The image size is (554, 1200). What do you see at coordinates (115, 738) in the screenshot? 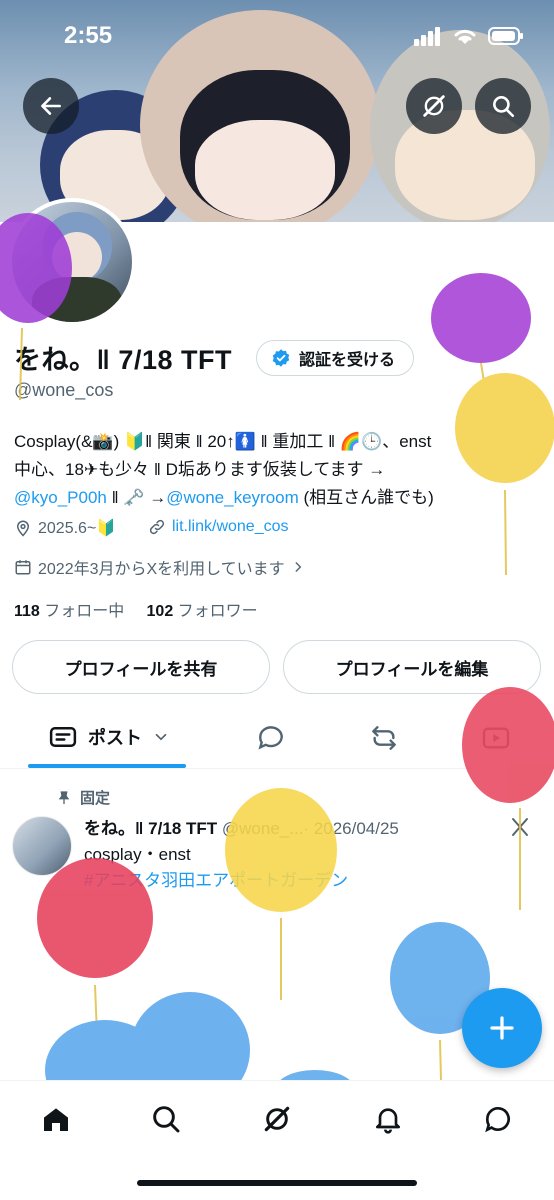
I see `tab-posts-label: ポスト` at bounding box center [115, 738].